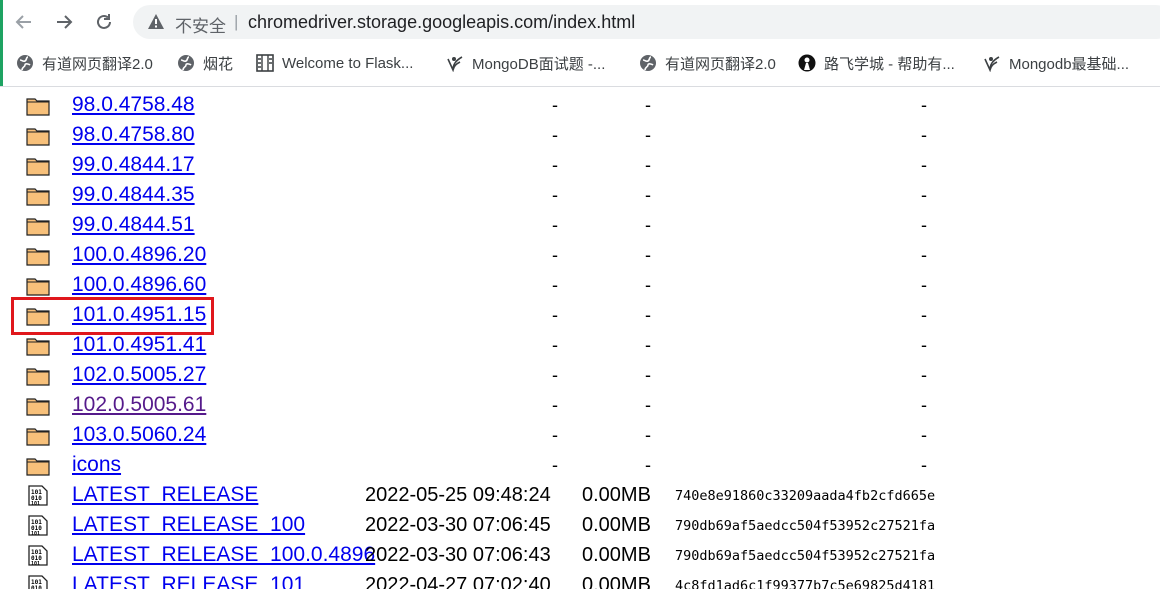 Image resolution: width=1160 pixels, height=589 pixels. I want to click on entry-link: LATEST_RELEASE, so click(165, 495).